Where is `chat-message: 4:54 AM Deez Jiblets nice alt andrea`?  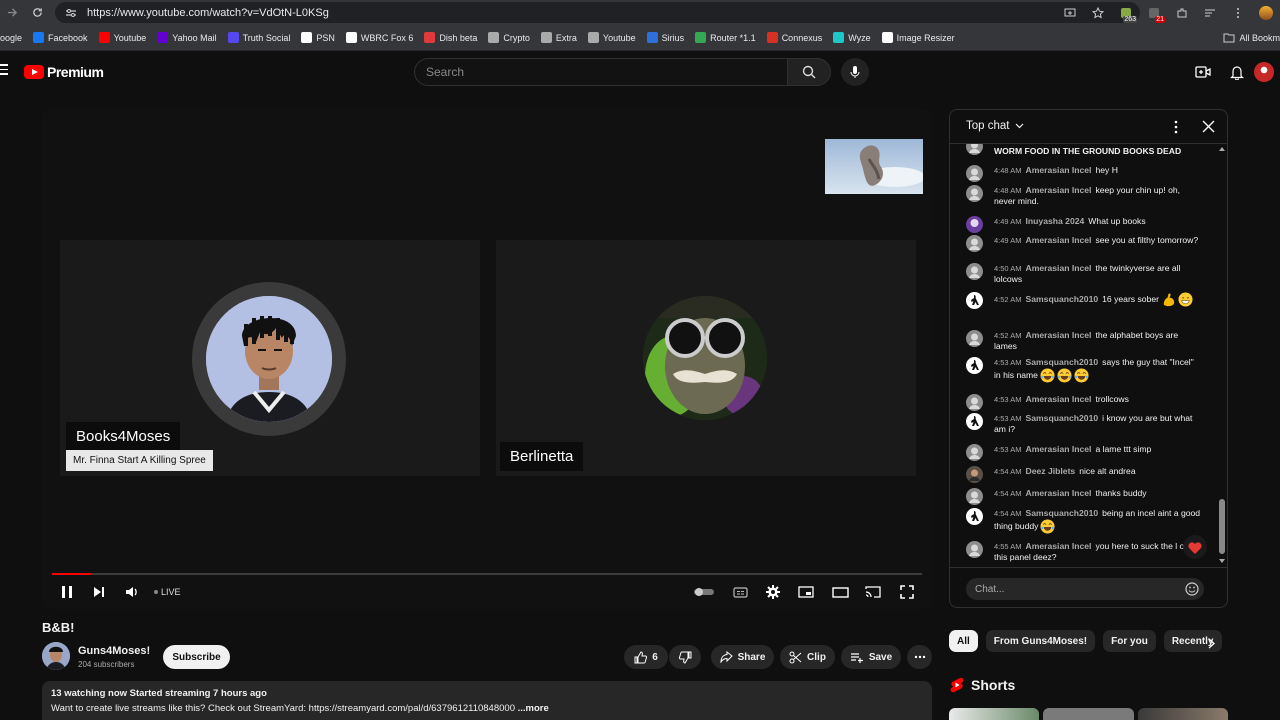
chat-message: 4:54 AM Deez Jiblets nice alt andrea is located at coordinates (1084, 474).